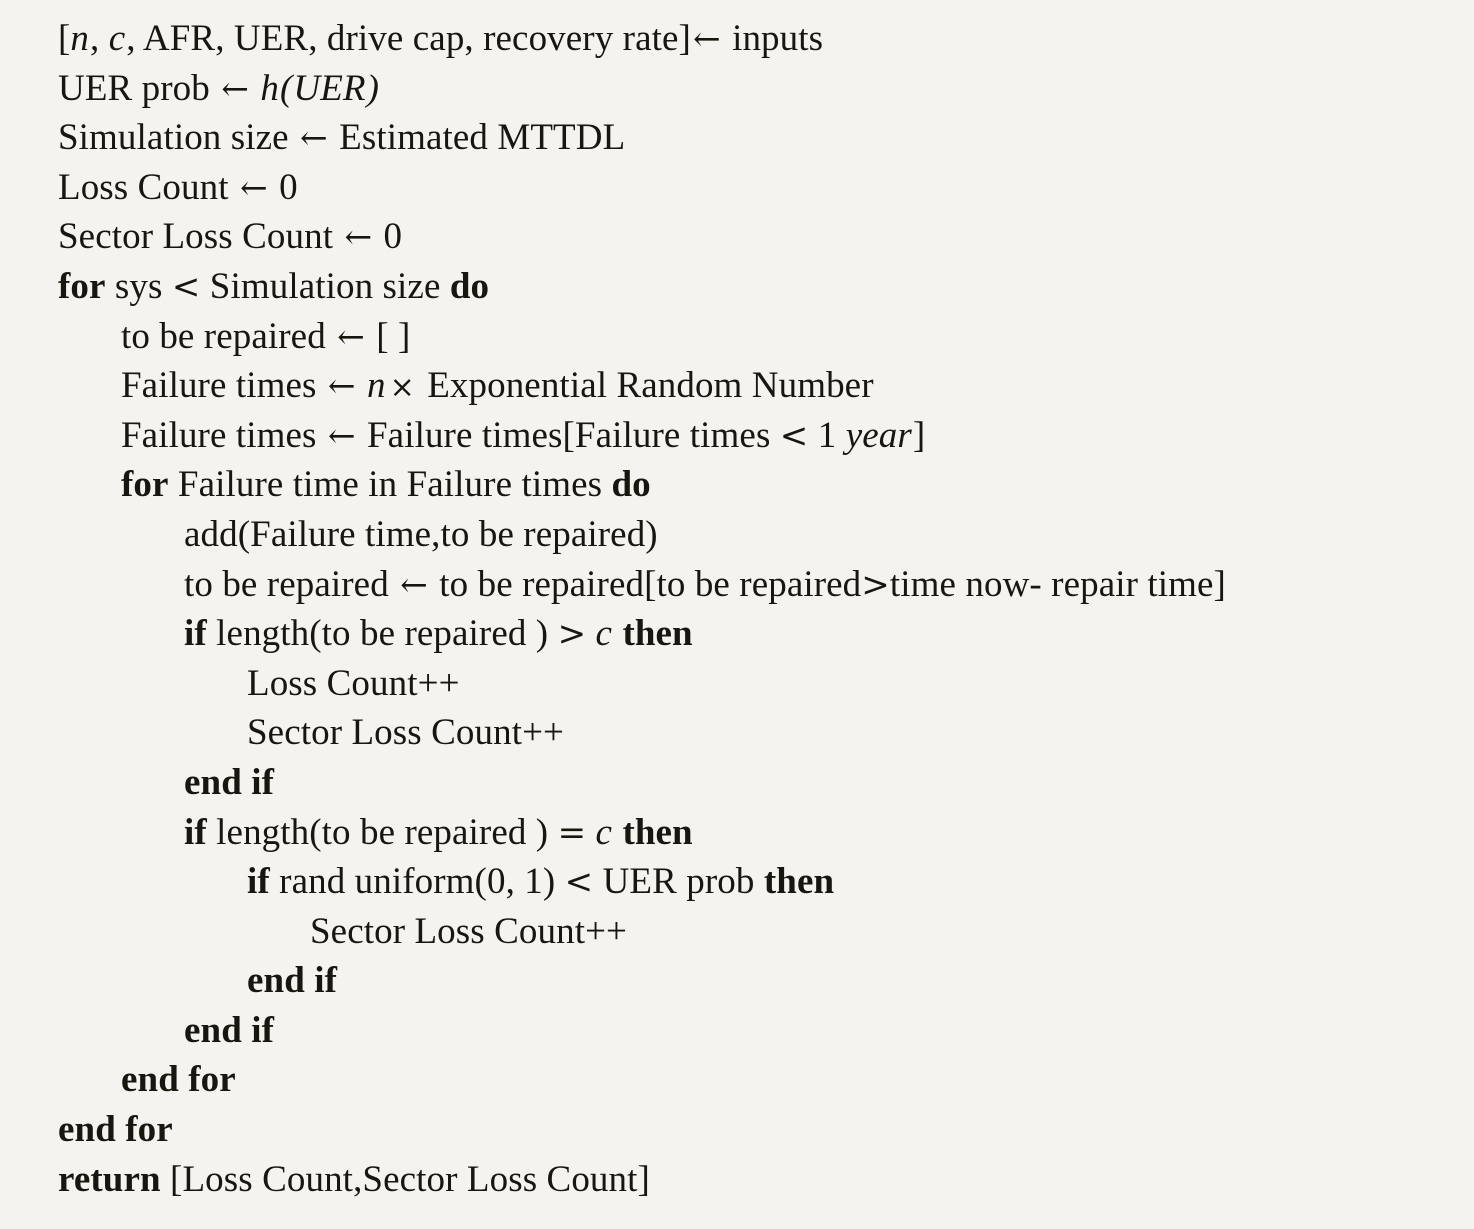 The height and width of the screenshot is (1229, 1474). I want to click on code-segment: ), so click(373, 88).